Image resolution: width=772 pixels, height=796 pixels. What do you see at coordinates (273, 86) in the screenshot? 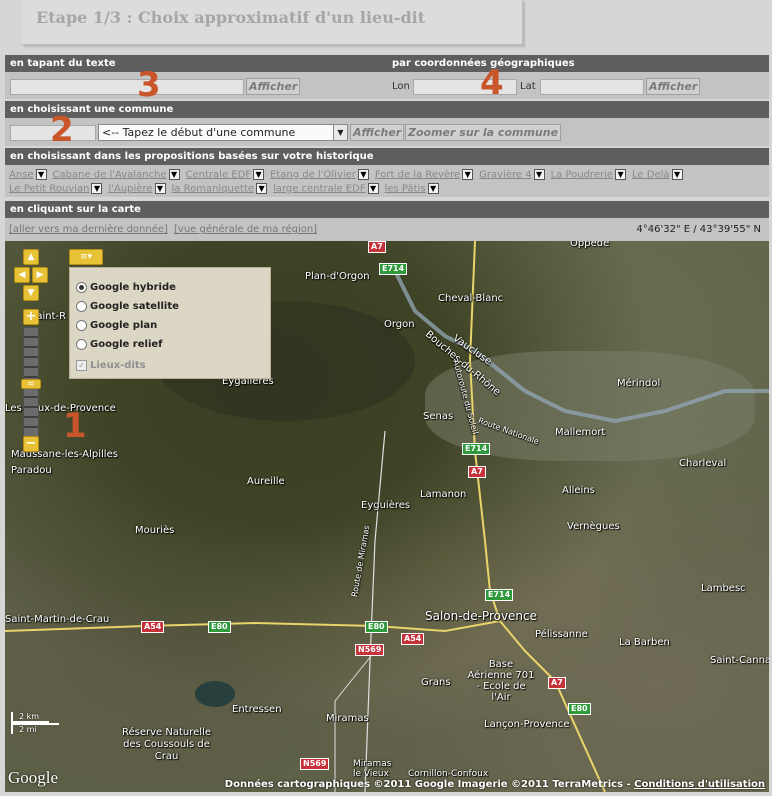
I see `text-search-button: Afficher` at bounding box center [273, 86].